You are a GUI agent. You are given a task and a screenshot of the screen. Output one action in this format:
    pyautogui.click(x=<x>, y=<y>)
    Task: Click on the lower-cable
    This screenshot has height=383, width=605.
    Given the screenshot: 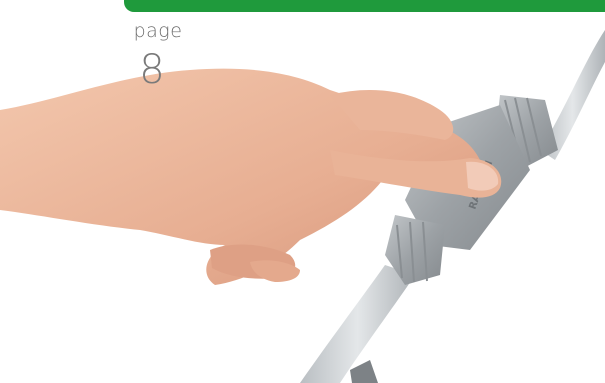 What is the action you would take?
    pyautogui.click(x=357, y=324)
    